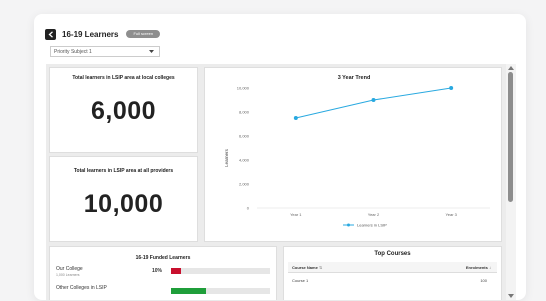 This screenshot has width=546, height=301. What do you see at coordinates (226, 157) in the screenshot?
I see `y-axis-label: Learners` at bounding box center [226, 157].